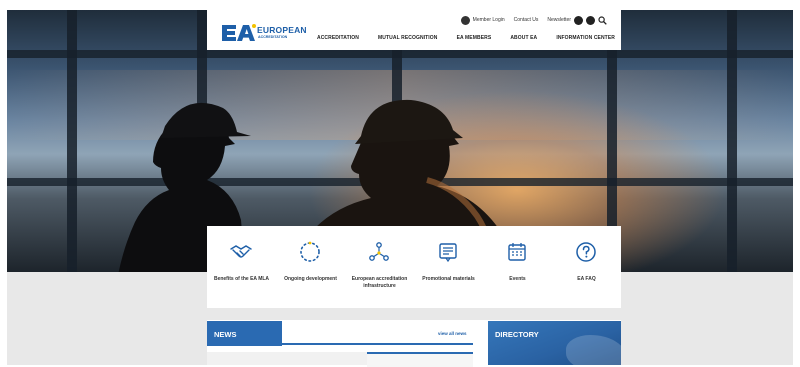  I want to click on quick-link-label: European accreditation infrastructure, so click(379, 282).